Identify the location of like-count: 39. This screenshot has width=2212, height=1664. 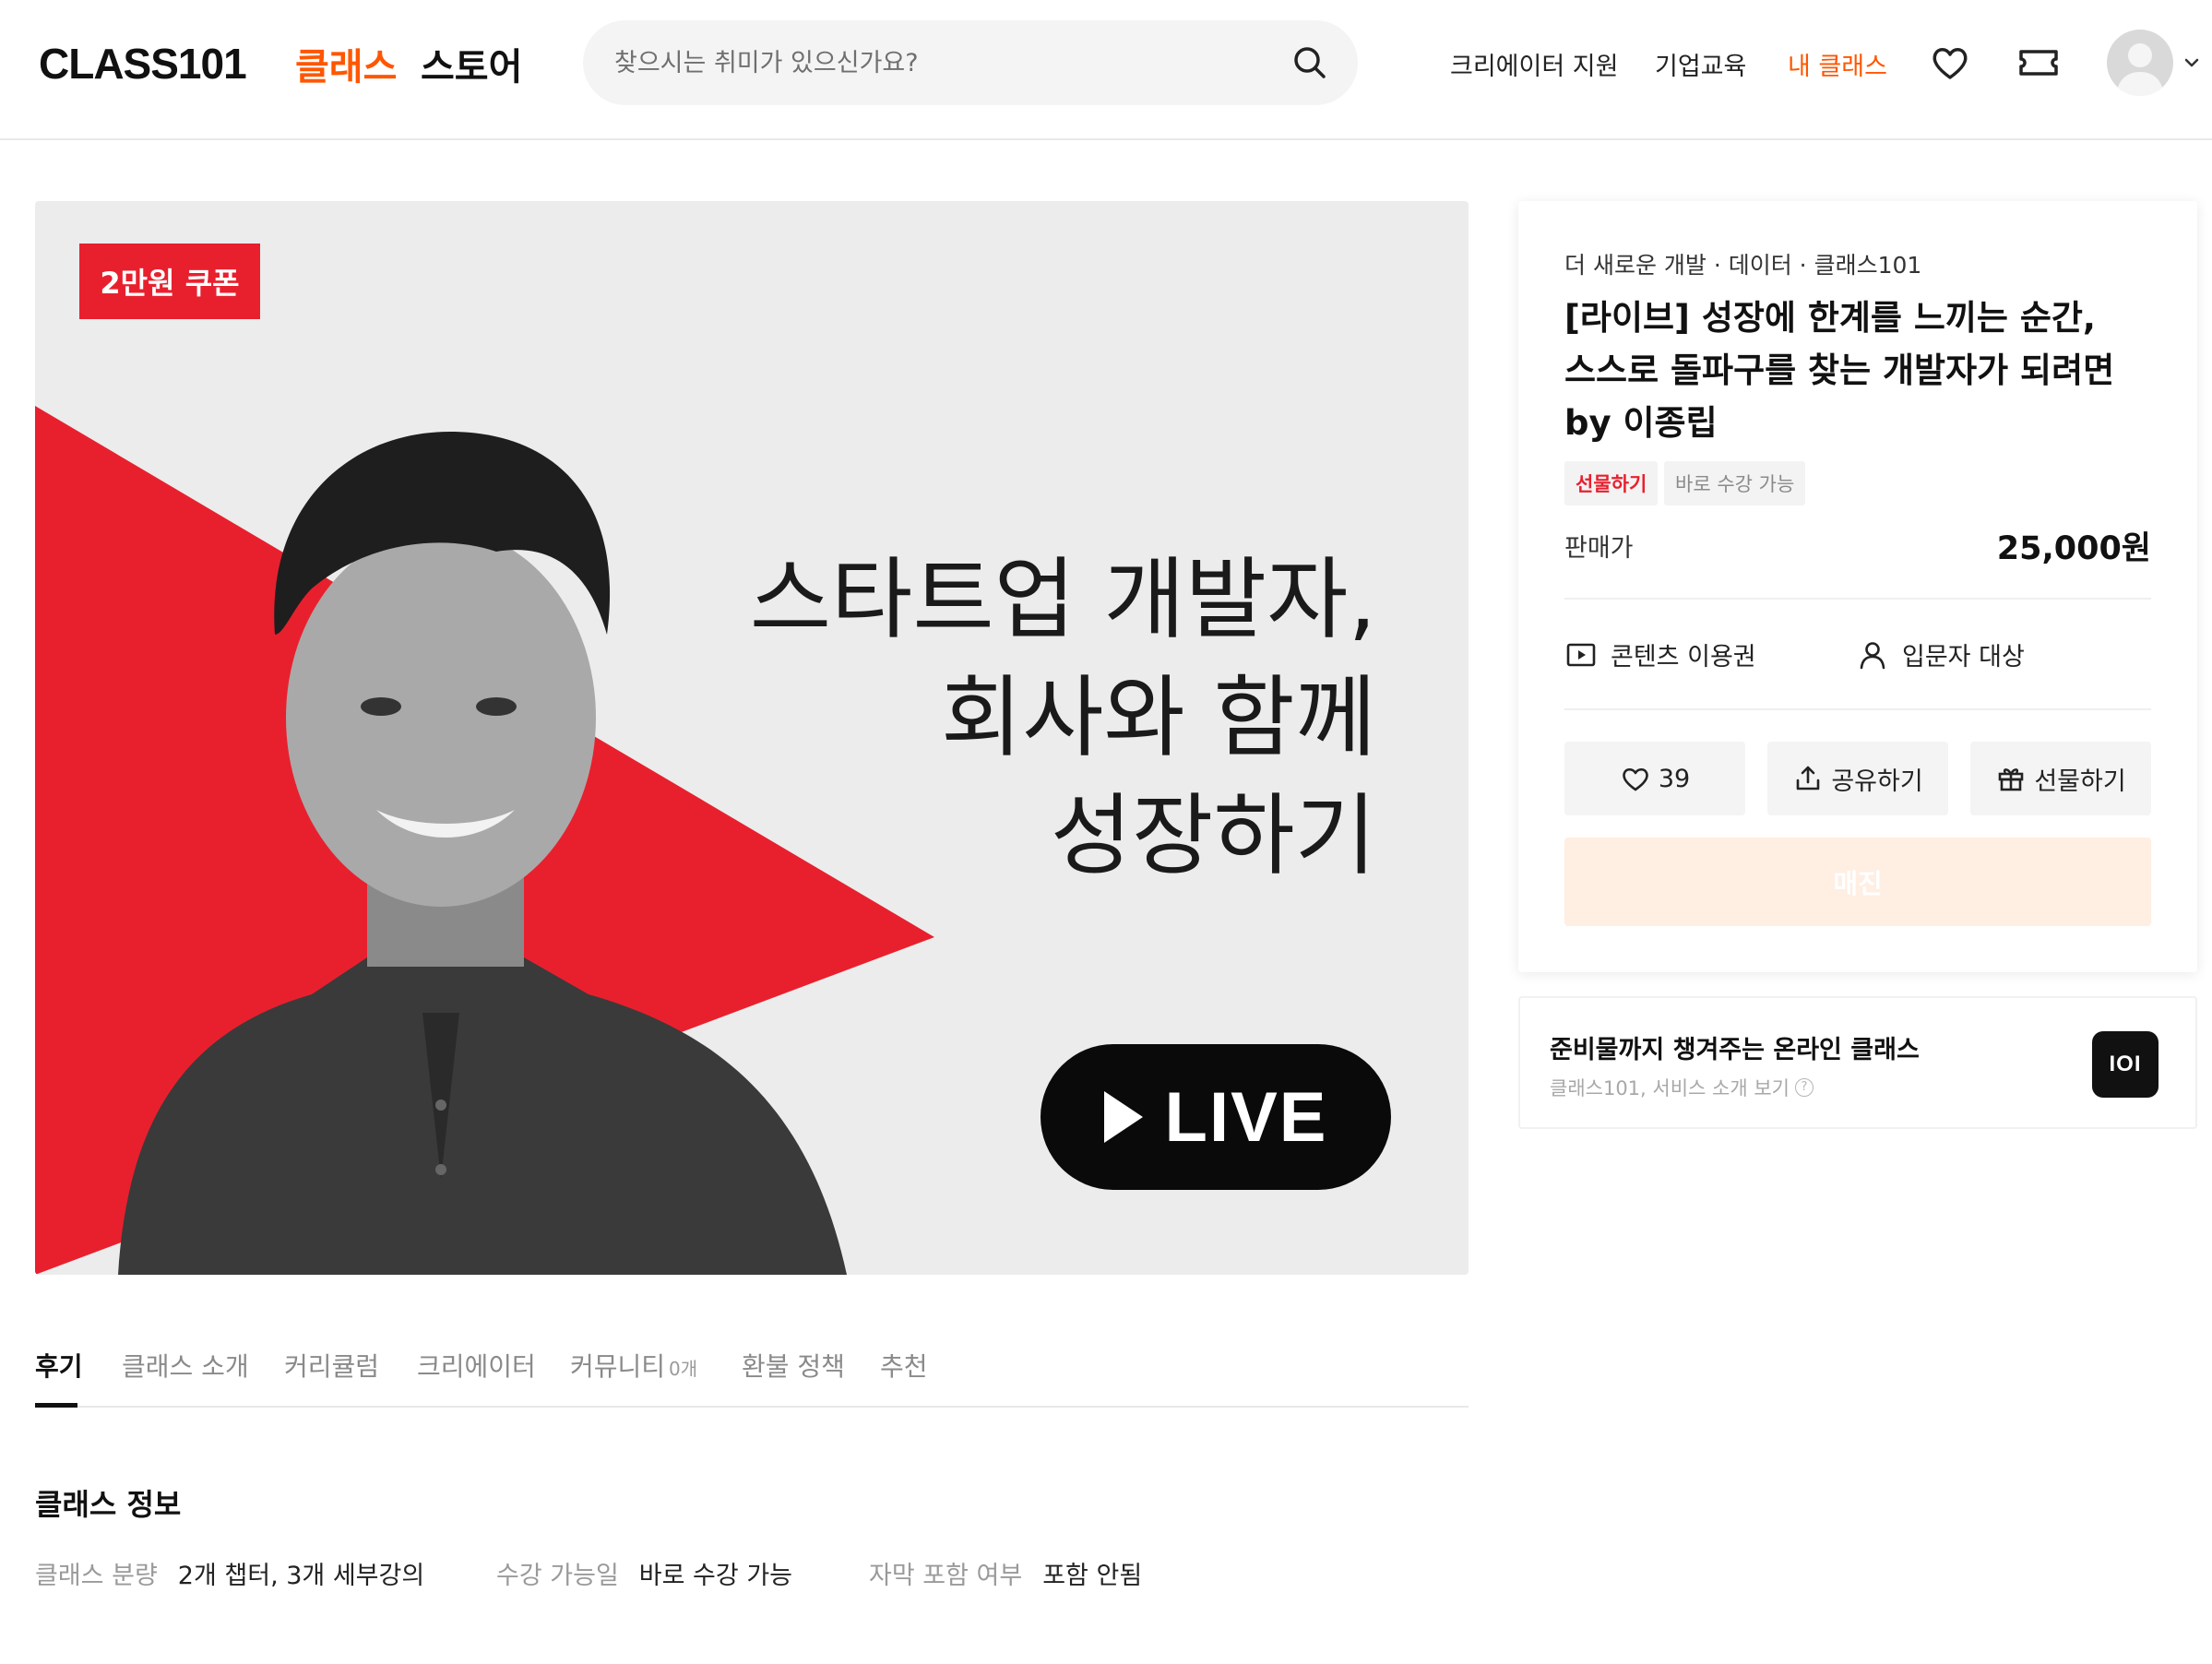
(1675, 778).